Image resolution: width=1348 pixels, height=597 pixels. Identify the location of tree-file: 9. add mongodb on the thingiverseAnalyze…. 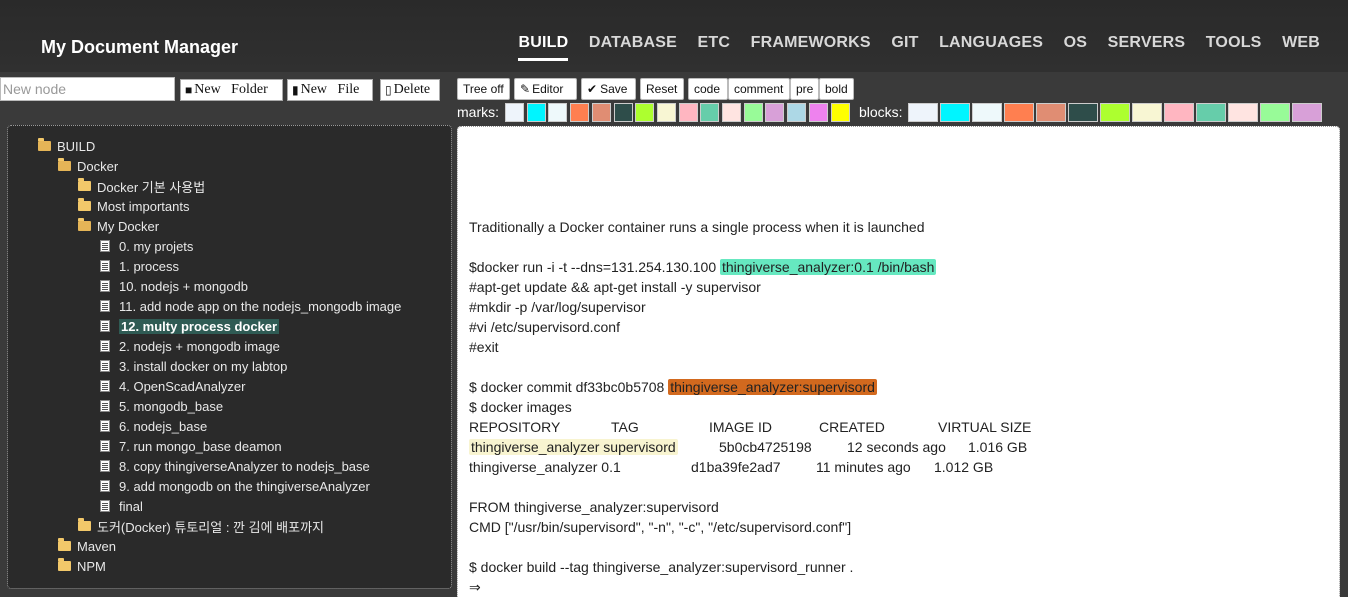
(235, 486).